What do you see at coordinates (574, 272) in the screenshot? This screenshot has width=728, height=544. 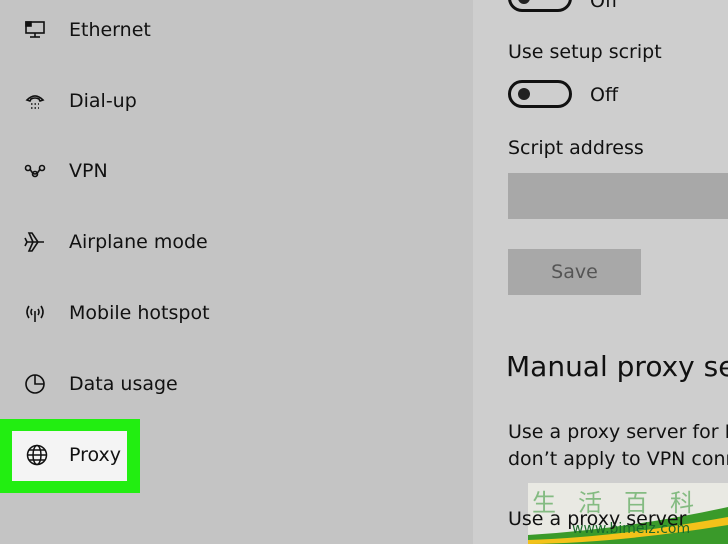 I see `save-button: Save` at bounding box center [574, 272].